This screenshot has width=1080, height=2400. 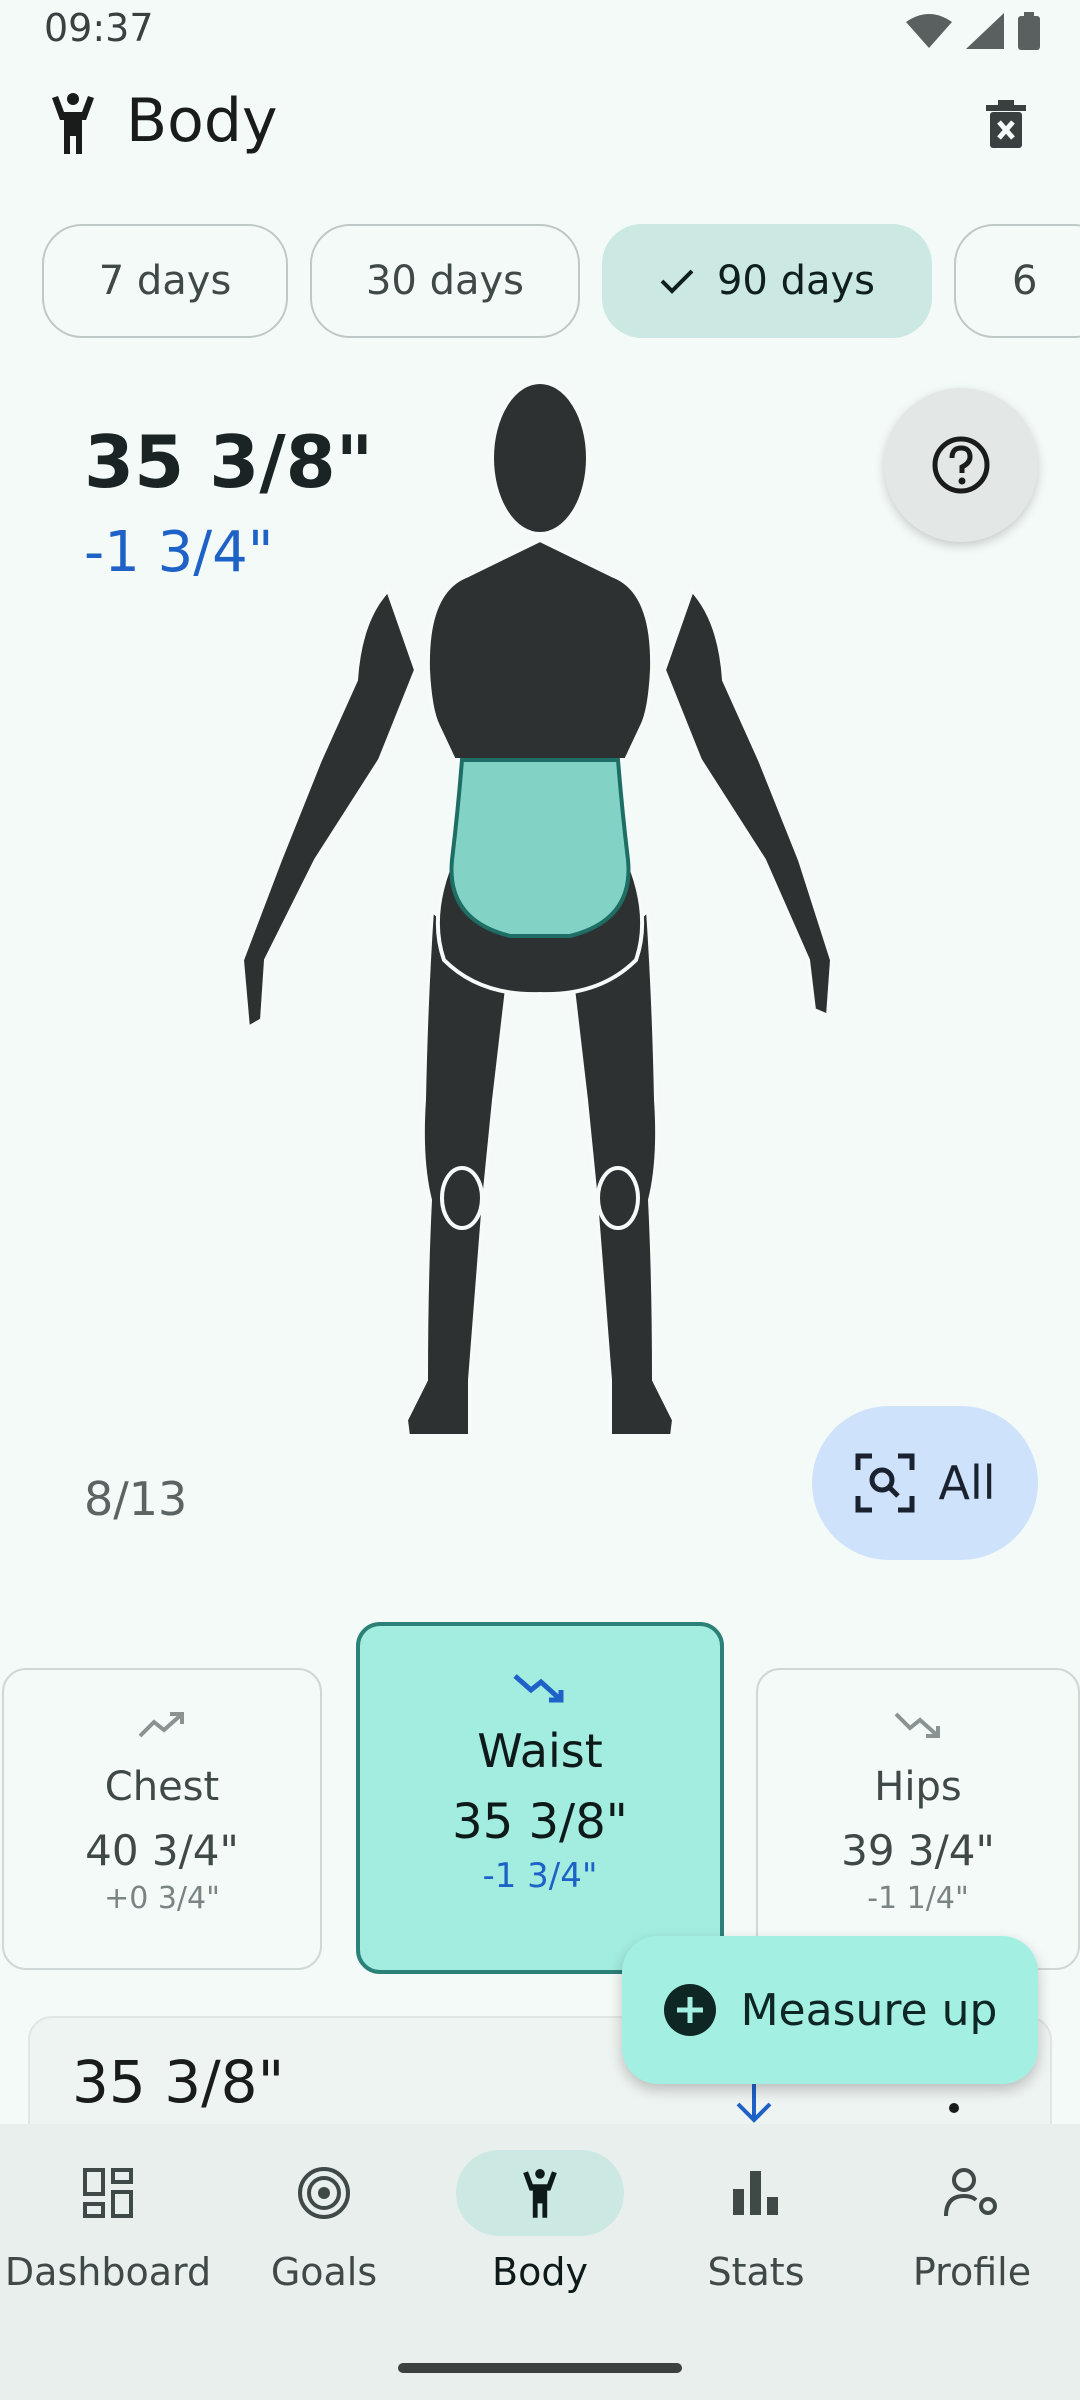 What do you see at coordinates (1025, 281) in the screenshot?
I see `chip-label: 6` at bounding box center [1025, 281].